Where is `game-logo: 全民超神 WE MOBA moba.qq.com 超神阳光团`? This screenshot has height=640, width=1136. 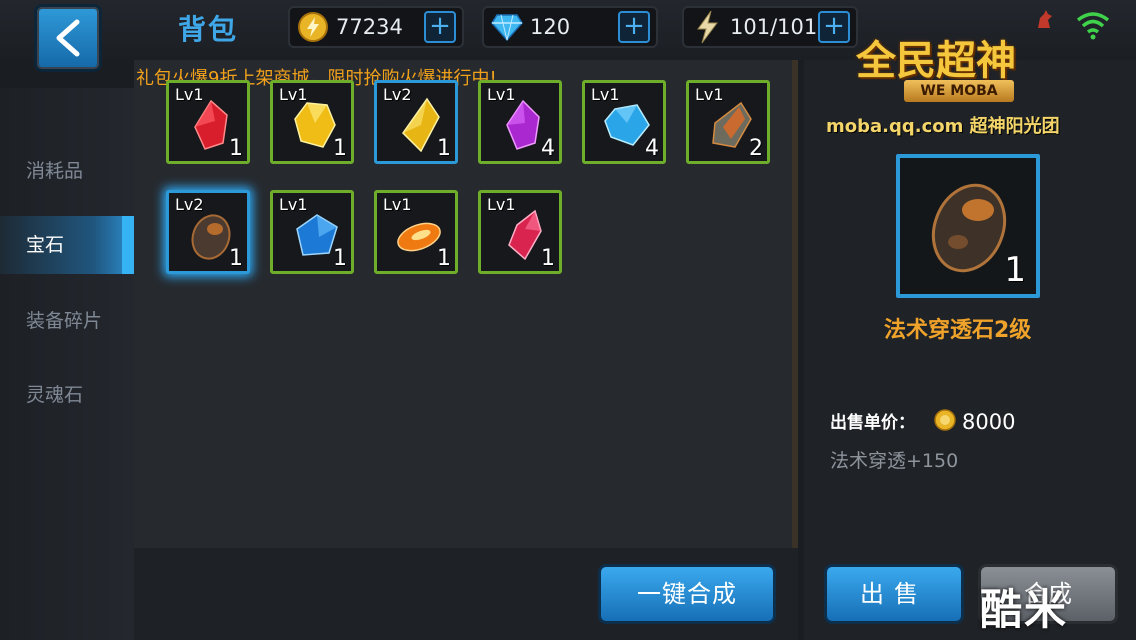 game-logo: 全民超神 WE MOBA moba.qq.com 超神阳光团 is located at coordinates (961, 80).